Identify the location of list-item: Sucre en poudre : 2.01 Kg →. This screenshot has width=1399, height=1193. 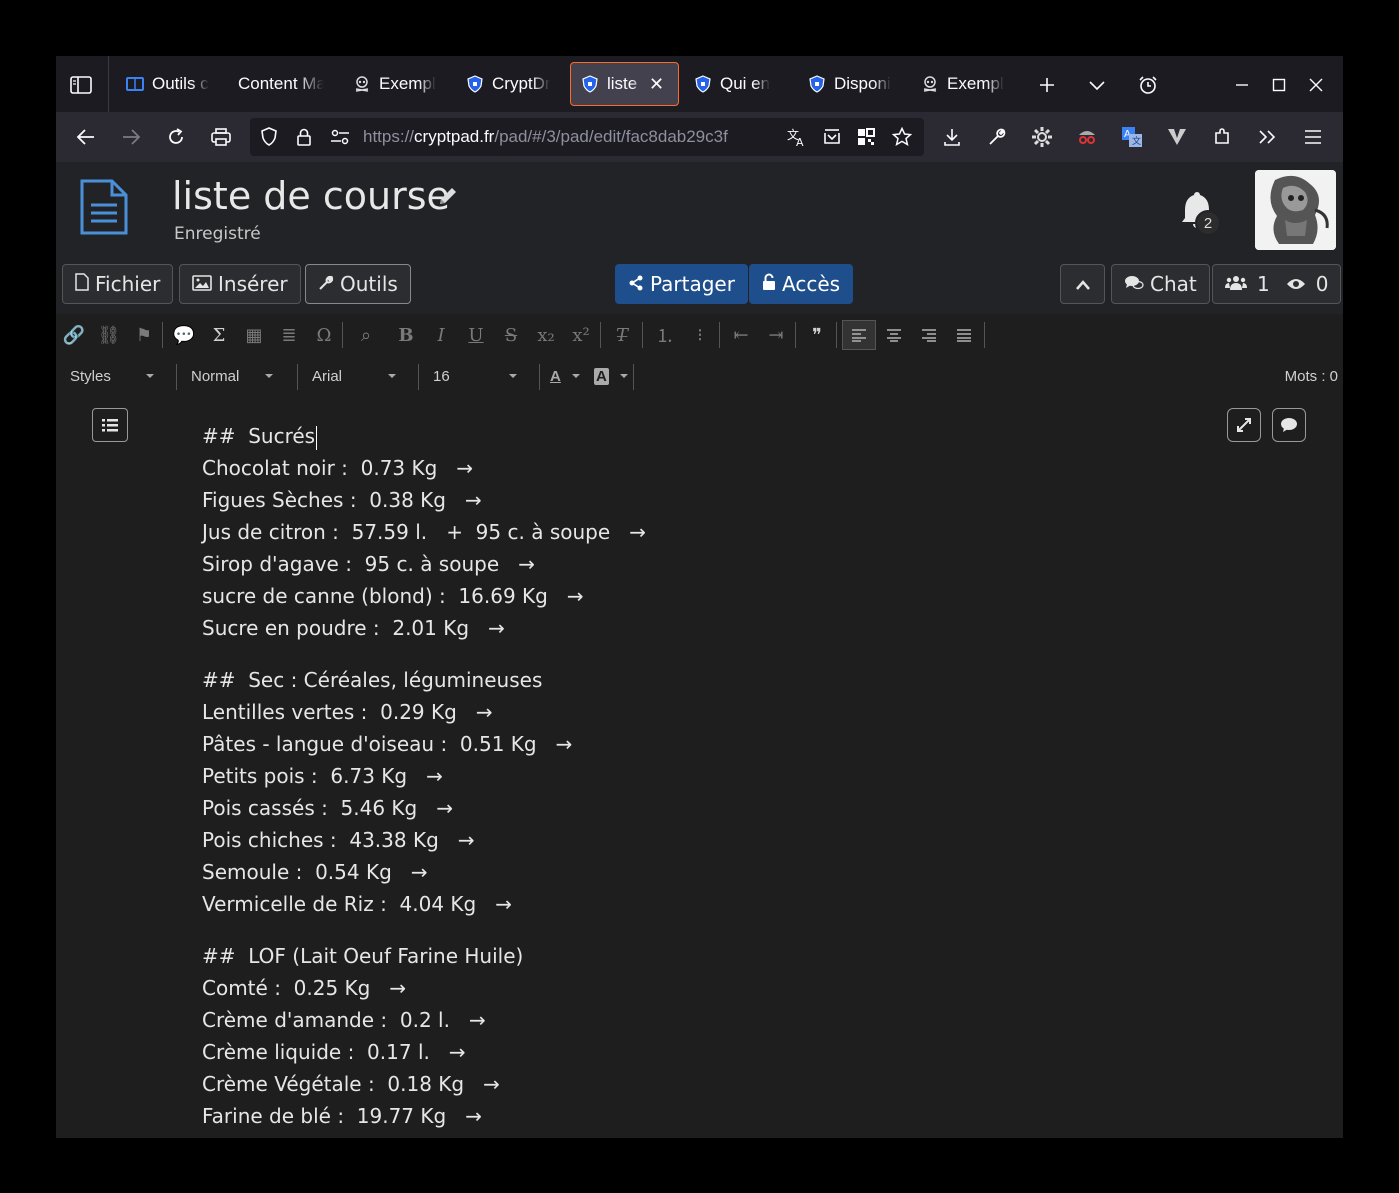
(652, 628).